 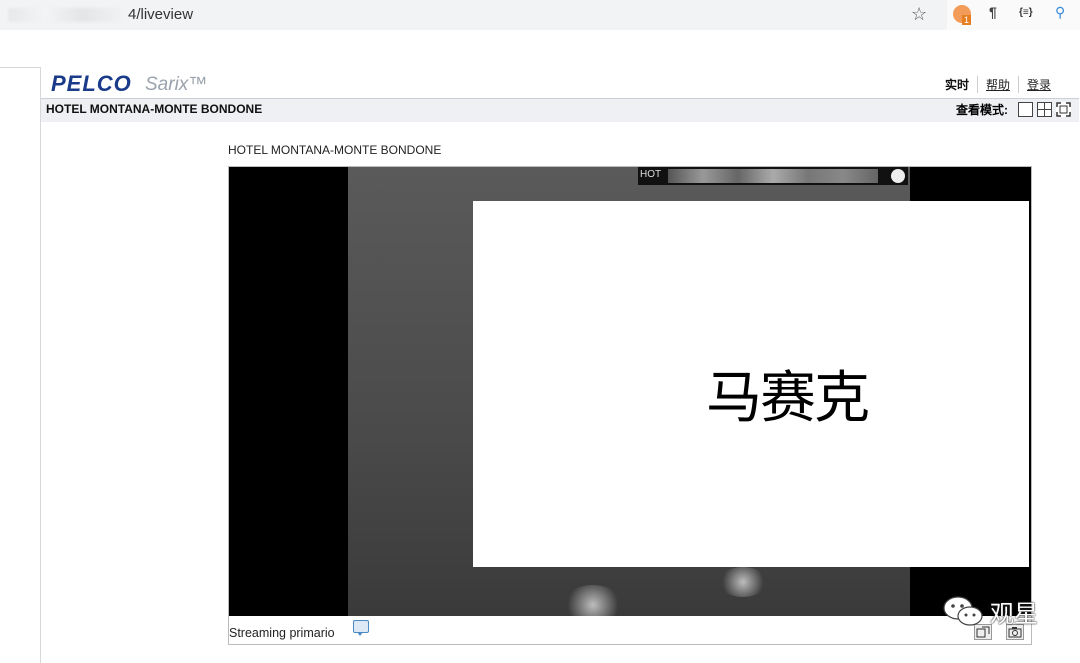 I want to click on watermark-text: 观星, so click(x=1014, y=613).